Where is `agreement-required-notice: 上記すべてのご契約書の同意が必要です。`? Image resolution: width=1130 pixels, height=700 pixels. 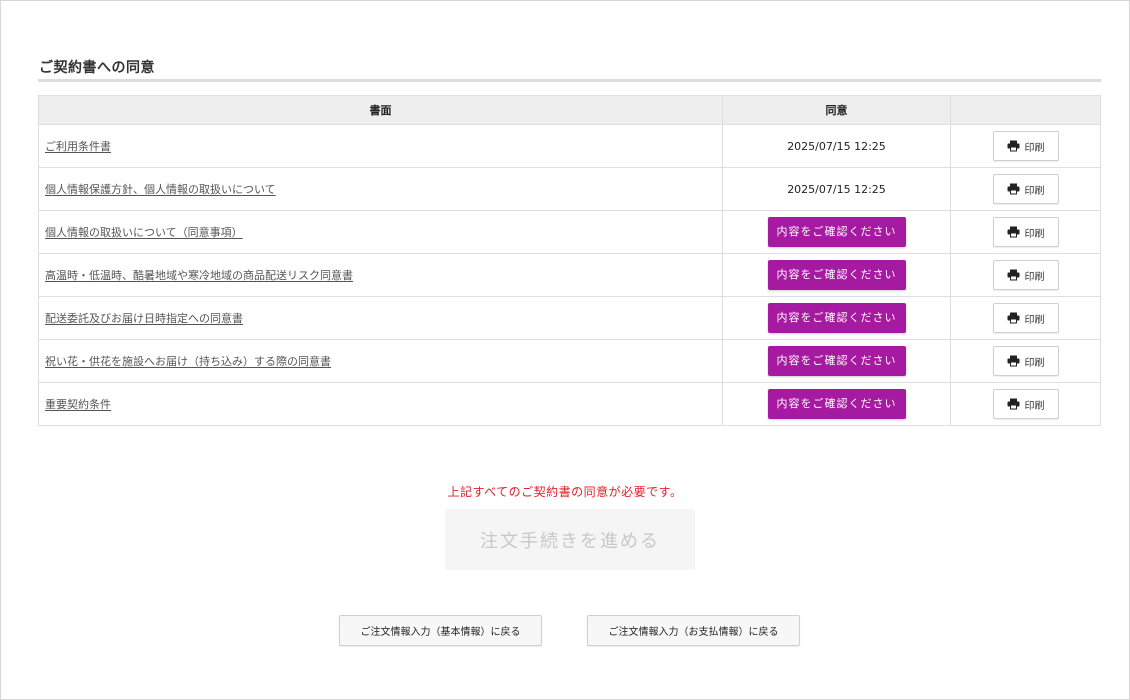 agreement-required-notice: 上記すべてのご契約書の同意が必要です。 is located at coordinates (565, 492).